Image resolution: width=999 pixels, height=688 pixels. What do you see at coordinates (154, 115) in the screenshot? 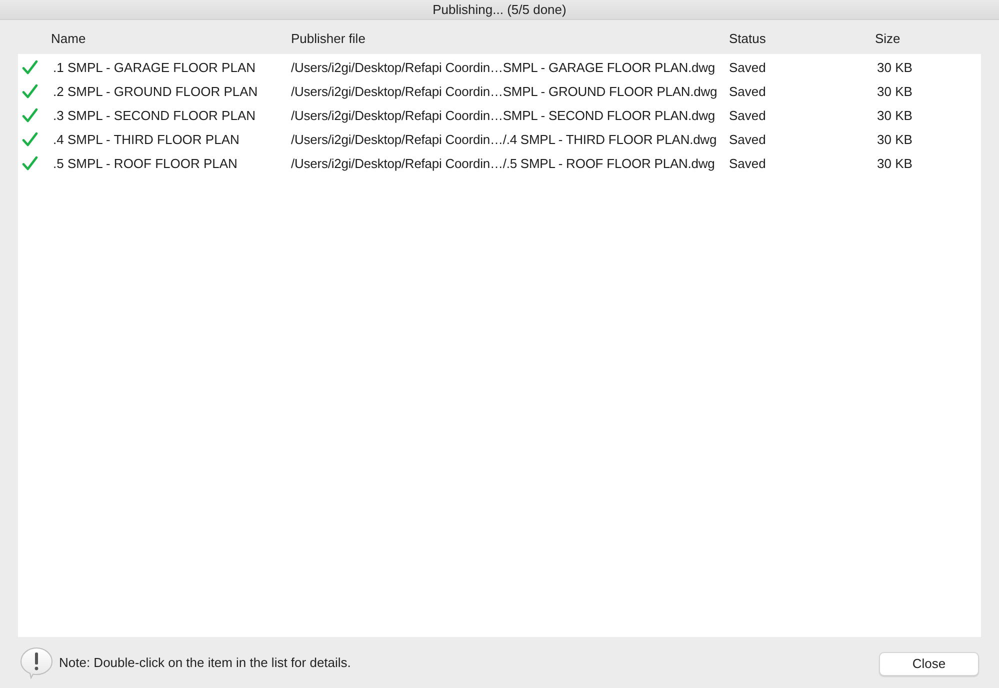
I see `table-cell-text: .3 SMPL - SECOND FLOOR PLAN` at bounding box center [154, 115].